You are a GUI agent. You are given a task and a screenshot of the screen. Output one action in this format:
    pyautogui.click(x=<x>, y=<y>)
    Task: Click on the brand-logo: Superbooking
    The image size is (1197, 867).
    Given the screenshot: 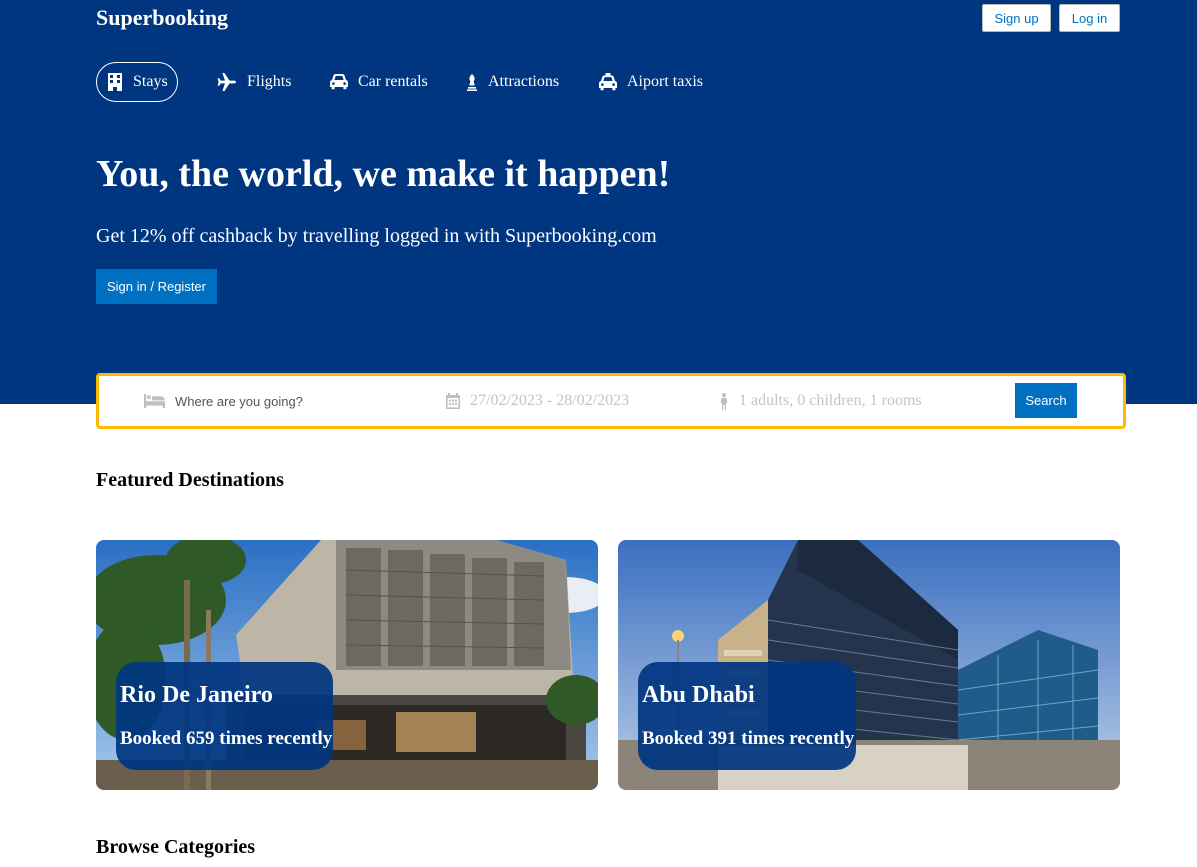 What is the action you would take?
    pyautogui.click(x=162, y=18)
    